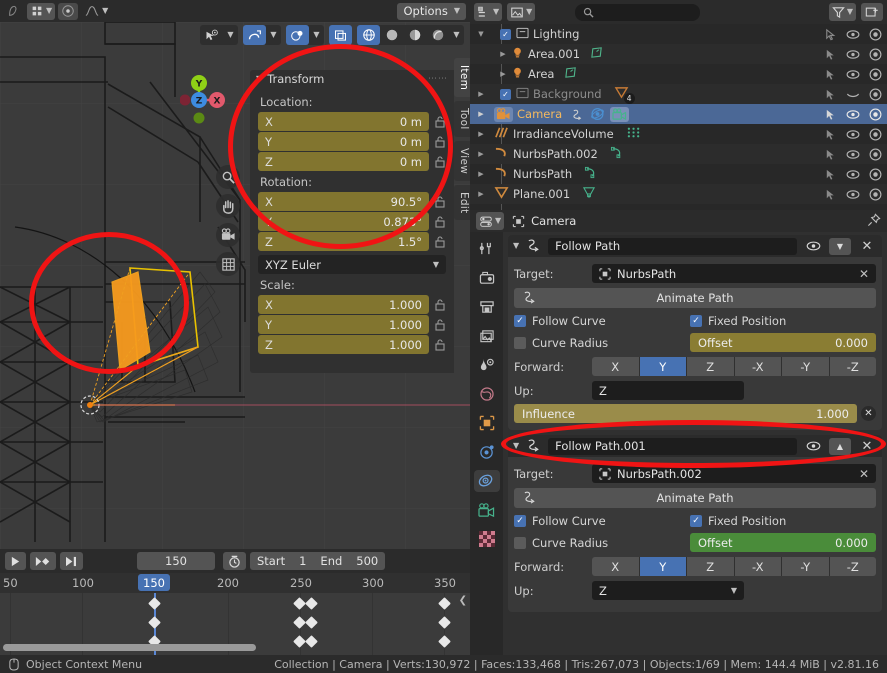 Image resolution: width=887 pixels, height=673 pixels. What do you see at coordinates (462, 160) in the screenshot?
I see `tab-view: View` at bounding box center [462, 160].